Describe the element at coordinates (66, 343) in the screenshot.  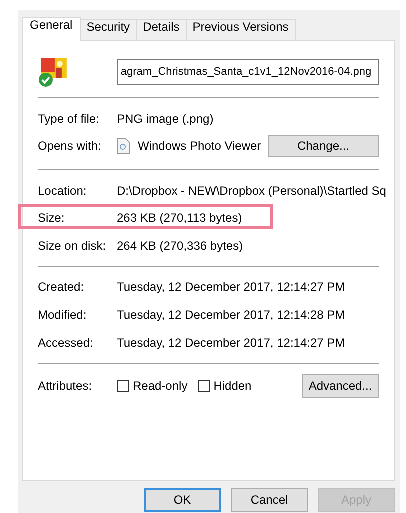
I see `field-label: Accessed:` at that location.